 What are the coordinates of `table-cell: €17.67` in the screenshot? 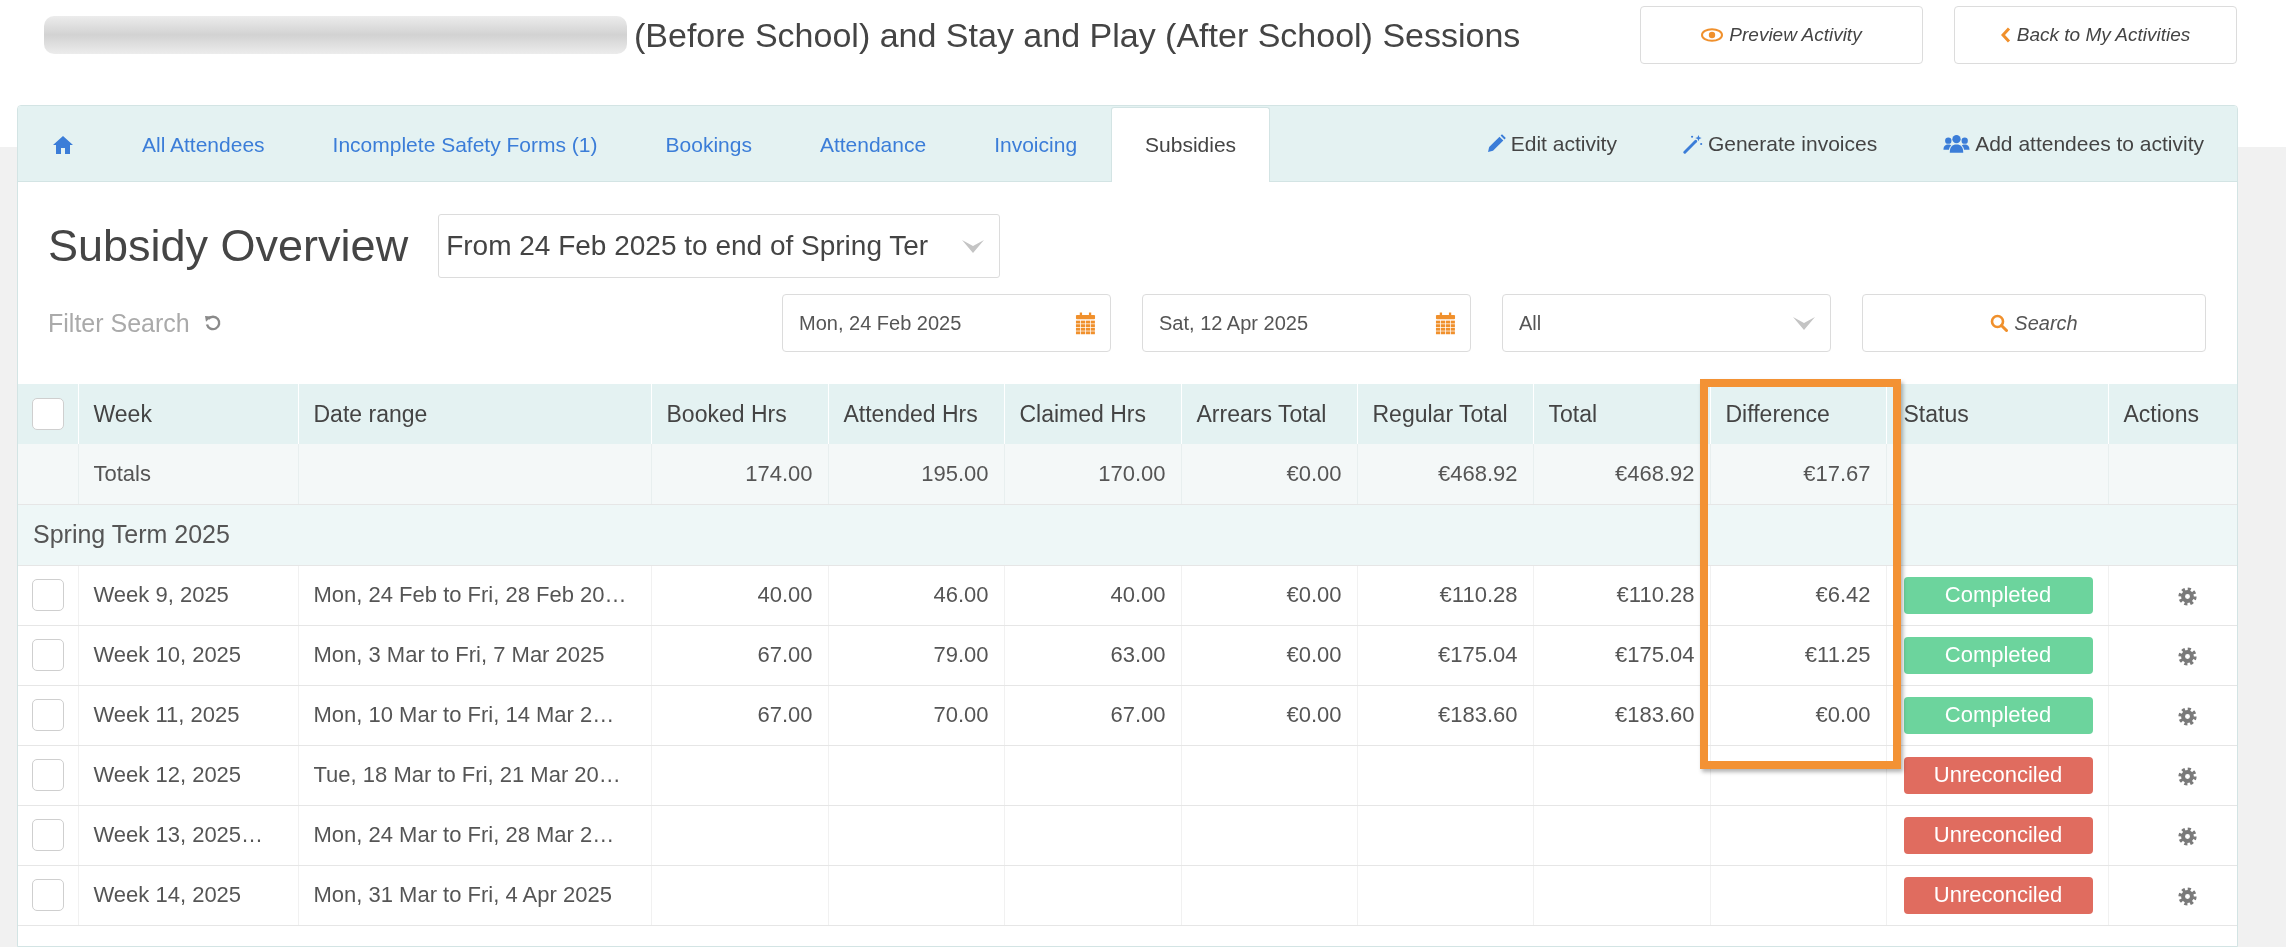 It's located at (1798, 474).